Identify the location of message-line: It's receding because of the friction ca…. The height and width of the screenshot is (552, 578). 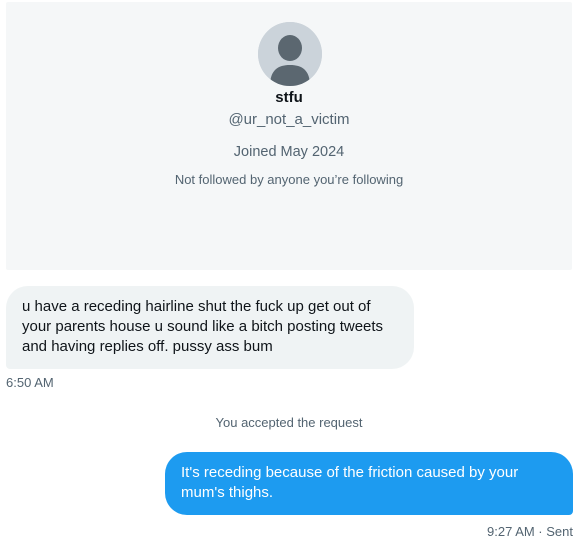
(350, 472).